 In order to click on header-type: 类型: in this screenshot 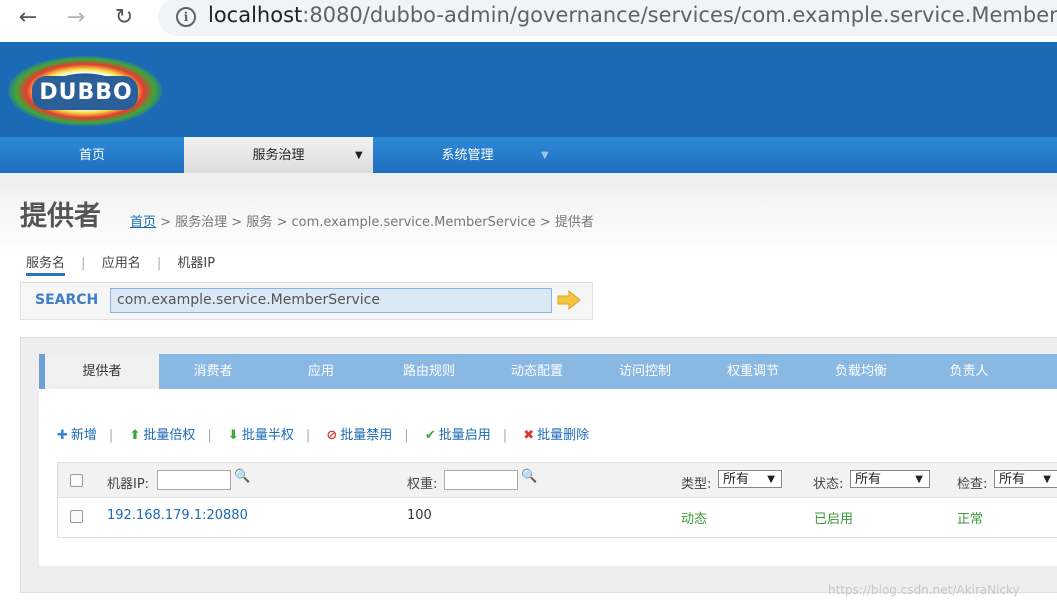, I will do `click(696, 484)`.